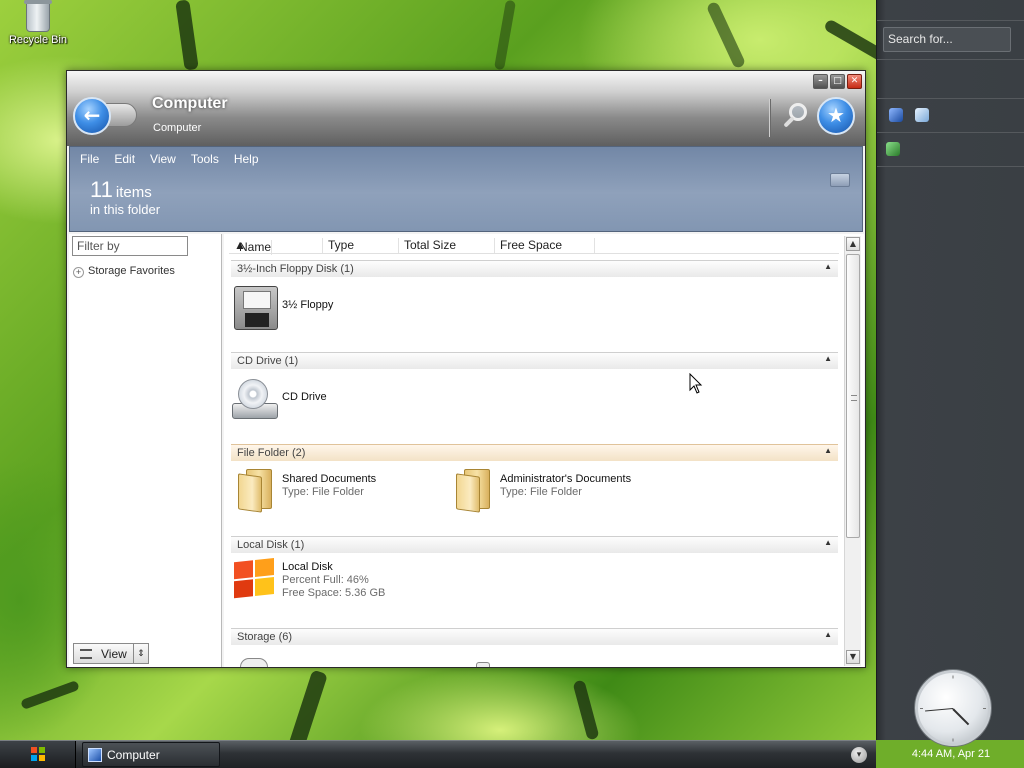 The height and width of the screenshot is (768, 1024). I want to click on recycle-bin: Recycle Bin, so click(38, 23).